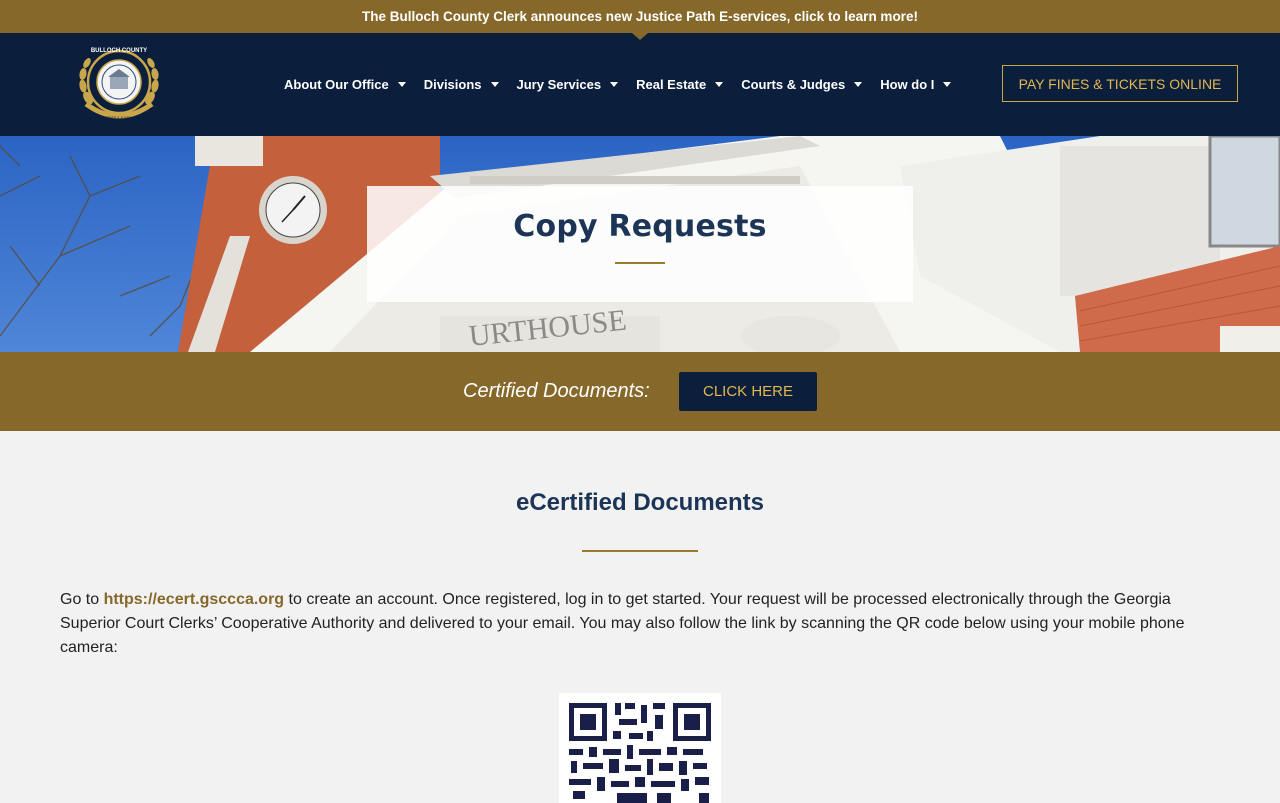 This screenshot has height=803, width=1280. I want to click on nav-jury-services: Jury Services, so click(568, 84).